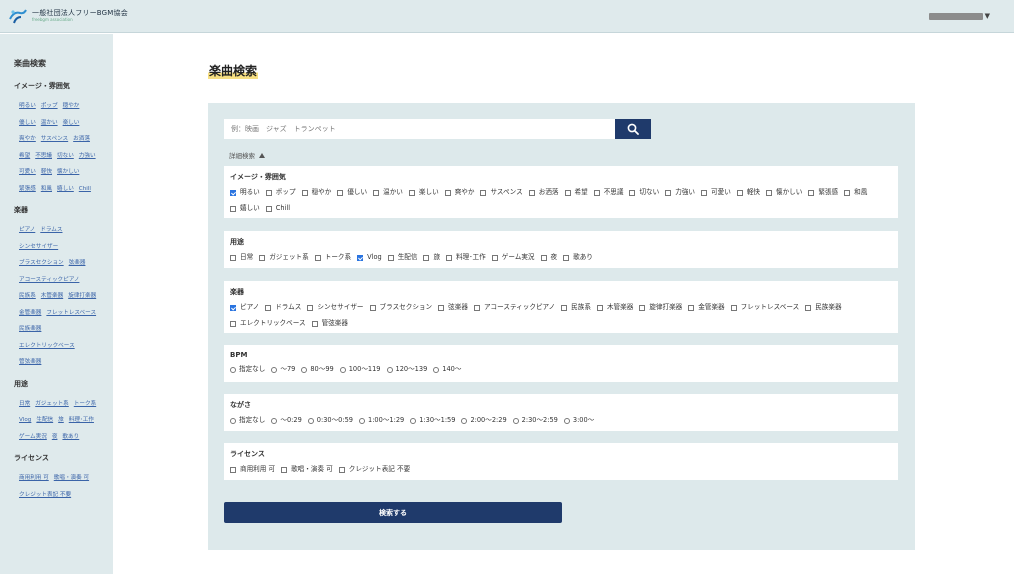 Image resolution: width=1014 pixels, height=574 pixels. What do you see at coordinates (514, 307) in the screenshot?
I see `checkbox-option: アコースティックピアノ` at bounding box center [514, 307].